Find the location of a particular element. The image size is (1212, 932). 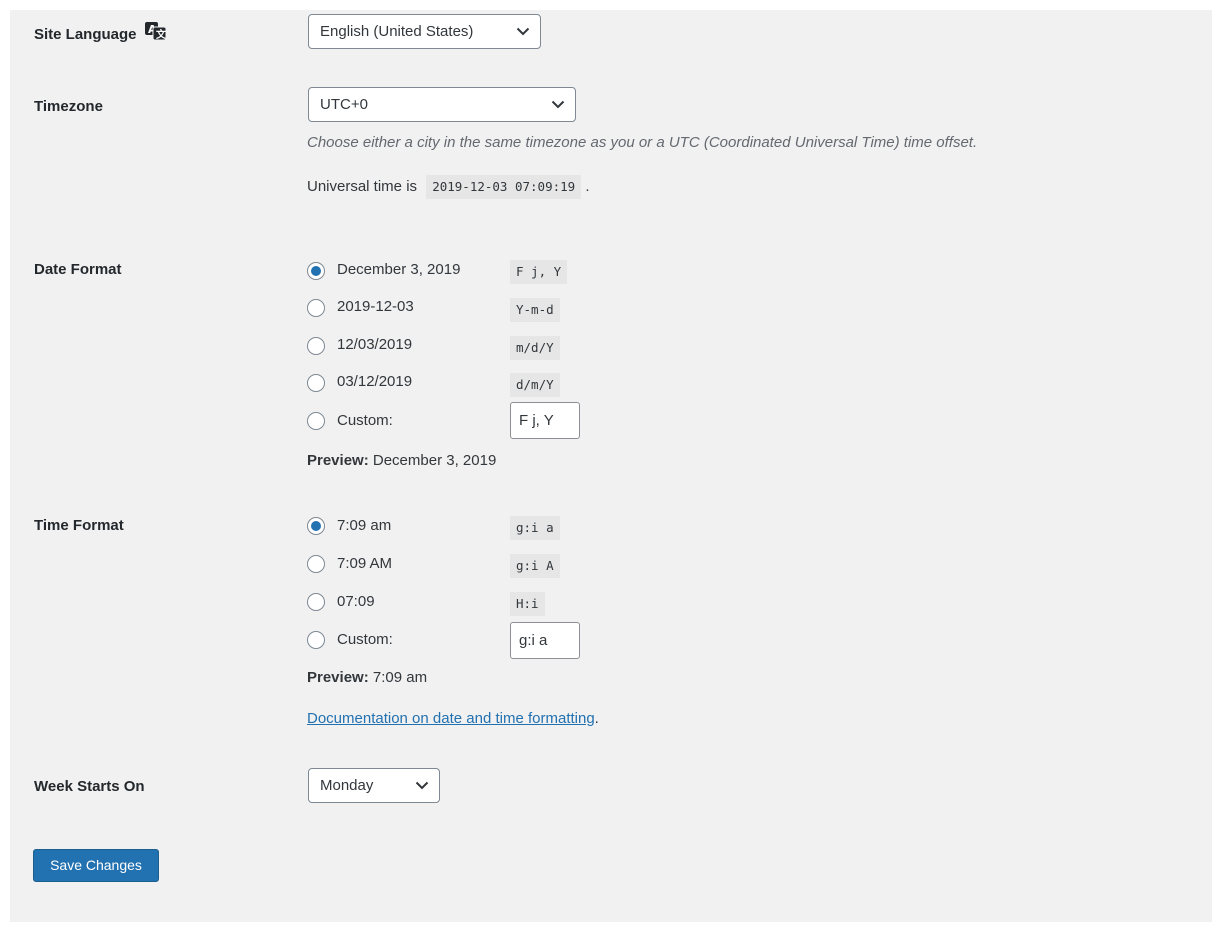

date-format-custom-input is located at coordinates (545, 420).